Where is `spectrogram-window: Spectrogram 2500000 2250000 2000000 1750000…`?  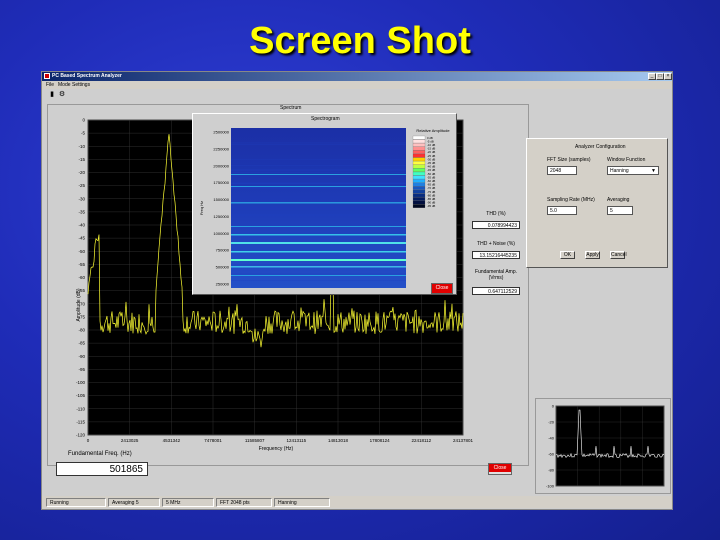 spectrogram-window: Spectrogram 2500000 2250000 2000000 1750000… is located at coordinates (324, 204).